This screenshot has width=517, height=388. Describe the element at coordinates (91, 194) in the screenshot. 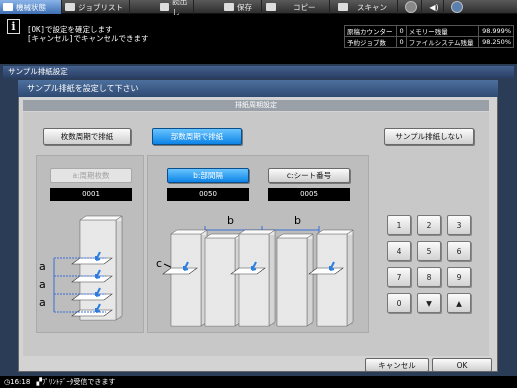

I see `field-a-value: 0001` at that location.